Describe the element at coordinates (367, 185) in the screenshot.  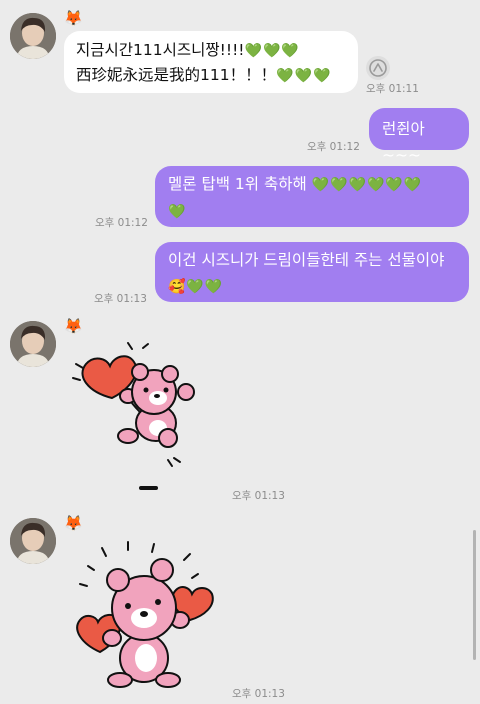
I see `green-heart-emojis: 💚💚💚💚💚💚` at that location.